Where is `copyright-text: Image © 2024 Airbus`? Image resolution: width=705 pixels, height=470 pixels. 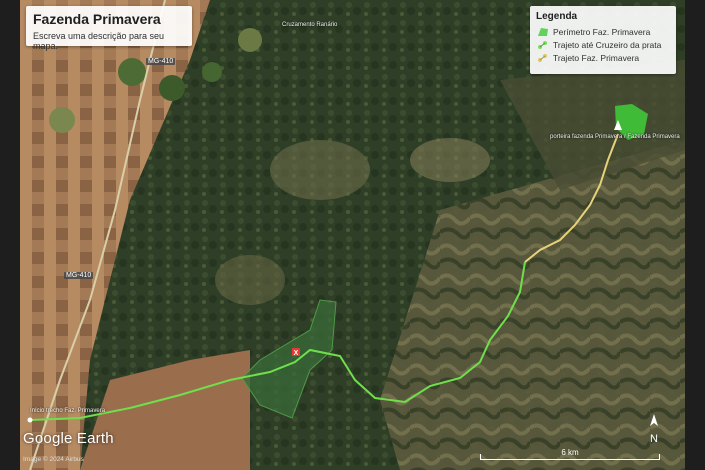 copyright-text: Image © 2024 Airbus is located at coordinates (53, 459).